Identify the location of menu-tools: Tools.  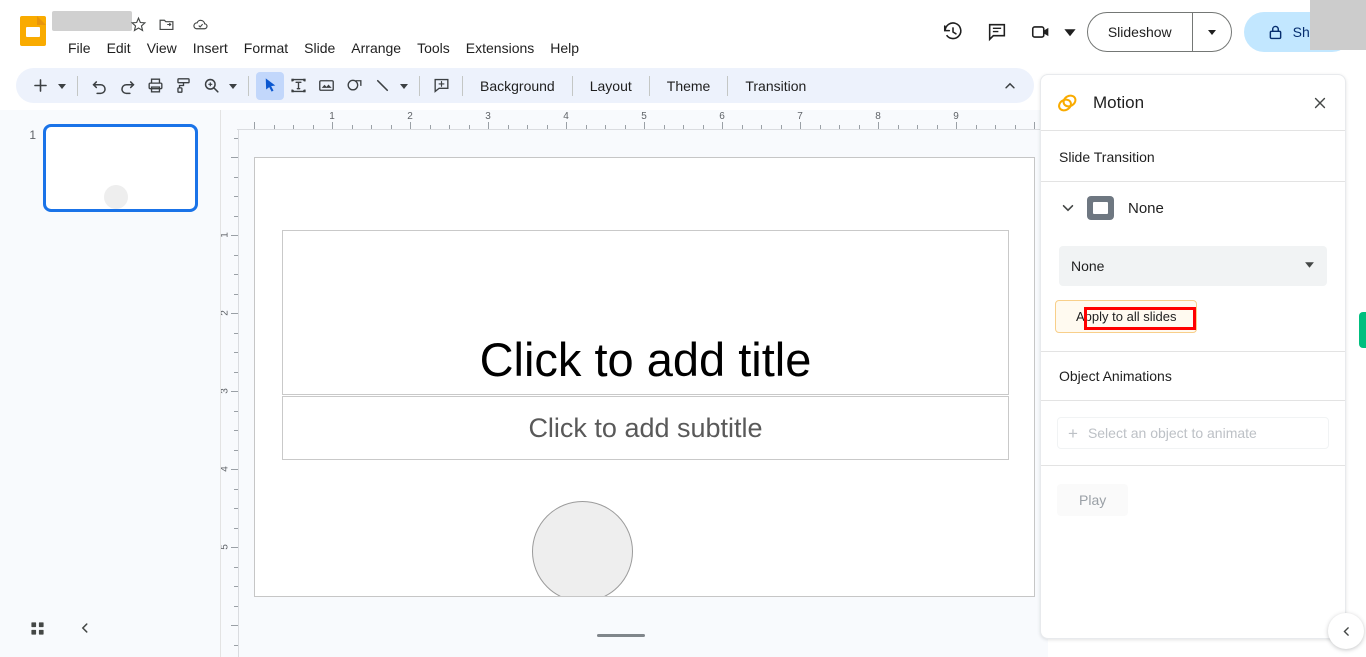
(433, 48).